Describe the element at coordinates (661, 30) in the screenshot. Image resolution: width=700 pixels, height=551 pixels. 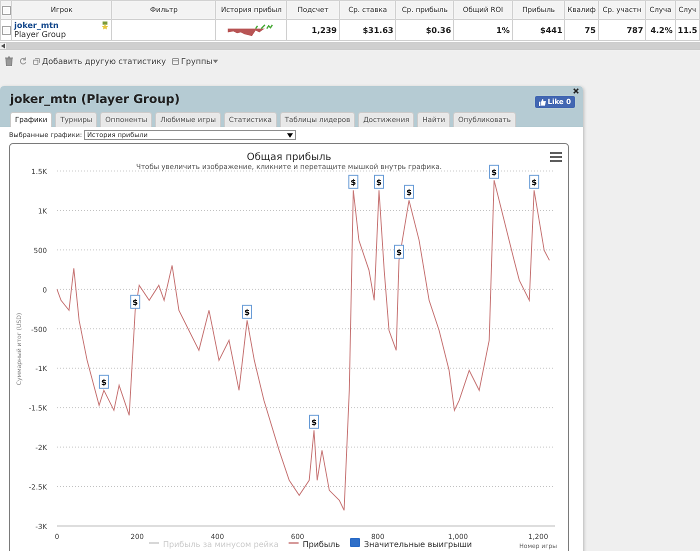
I see `table-cell: 4.2%` at that location.